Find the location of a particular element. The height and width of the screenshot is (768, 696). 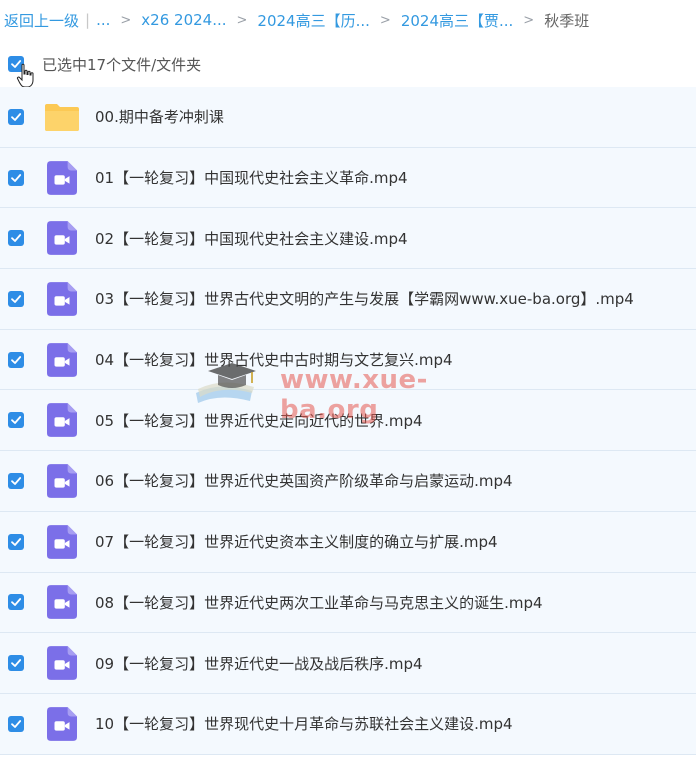

file-name: 05【一轮复习】世界近代史走向近代的世界.mp4 is located at coordinates (259, 420).